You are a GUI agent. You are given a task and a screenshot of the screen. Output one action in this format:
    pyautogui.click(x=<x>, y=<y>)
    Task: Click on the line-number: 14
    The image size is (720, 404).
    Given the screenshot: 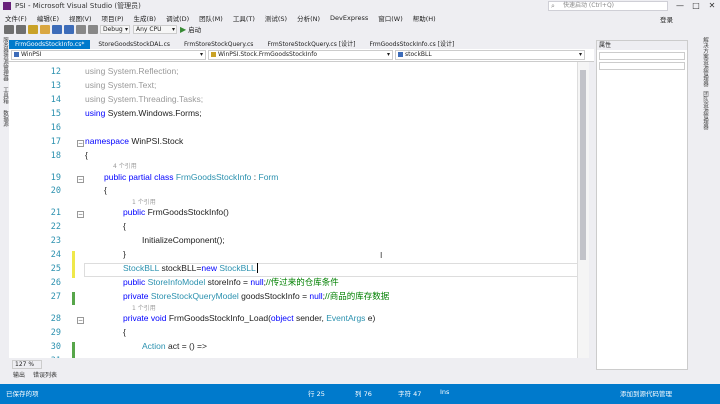 What is the action you would take?
    pyautogui.click(x=55, y=100)
    